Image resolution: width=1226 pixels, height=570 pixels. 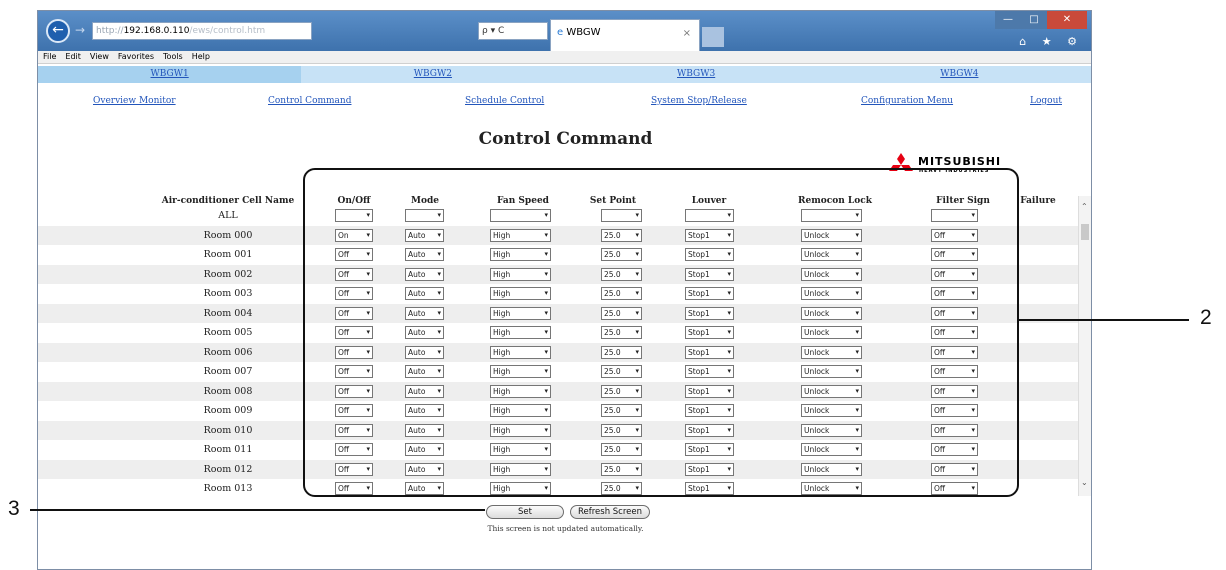 I want to click on wbgw-tab-2: WBGW2, so click(x=432, y=74).